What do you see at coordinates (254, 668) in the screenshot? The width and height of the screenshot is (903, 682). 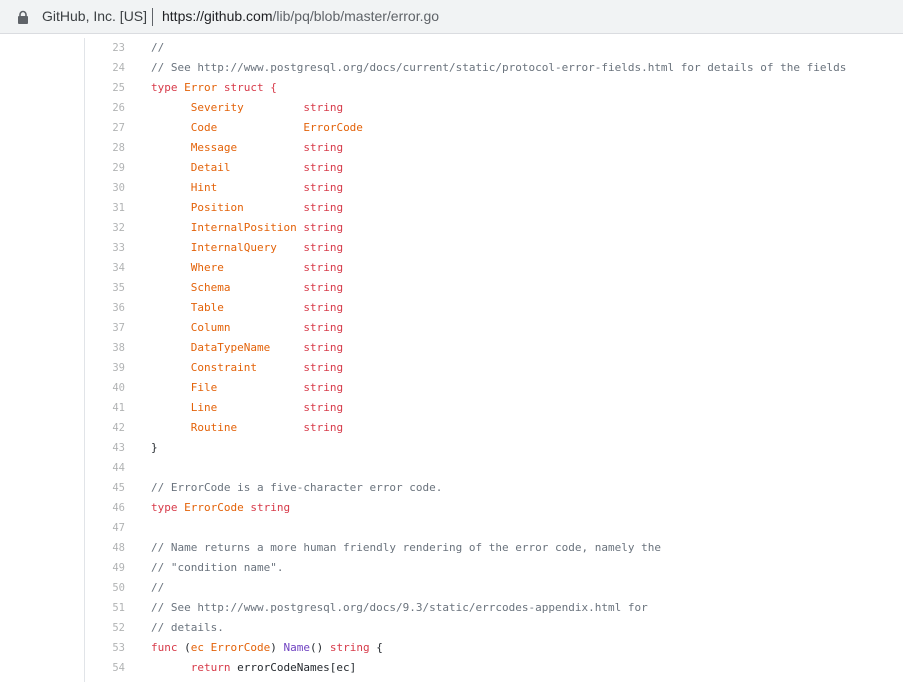 I see `code-text: return errorCodeNames[ec]` at bounding box center [254, 668].